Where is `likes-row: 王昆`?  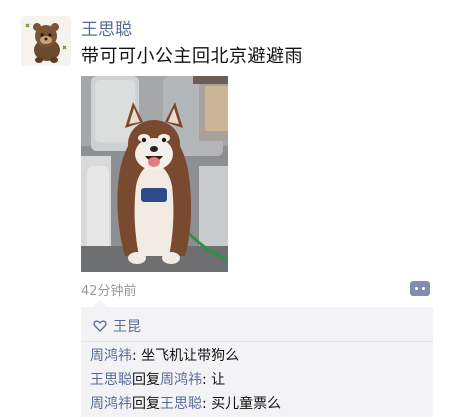 likes-row: 王昆 is located at coordinates (117, 326).